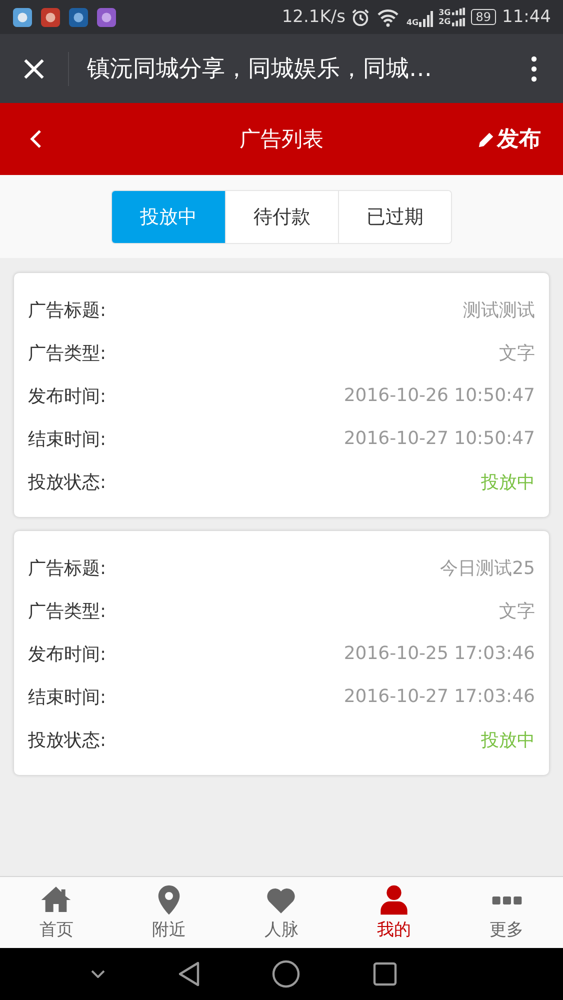 The height and width of the screenshot is (1000, 563). I want to click on clock-time: 11:44, so click(526, 17).